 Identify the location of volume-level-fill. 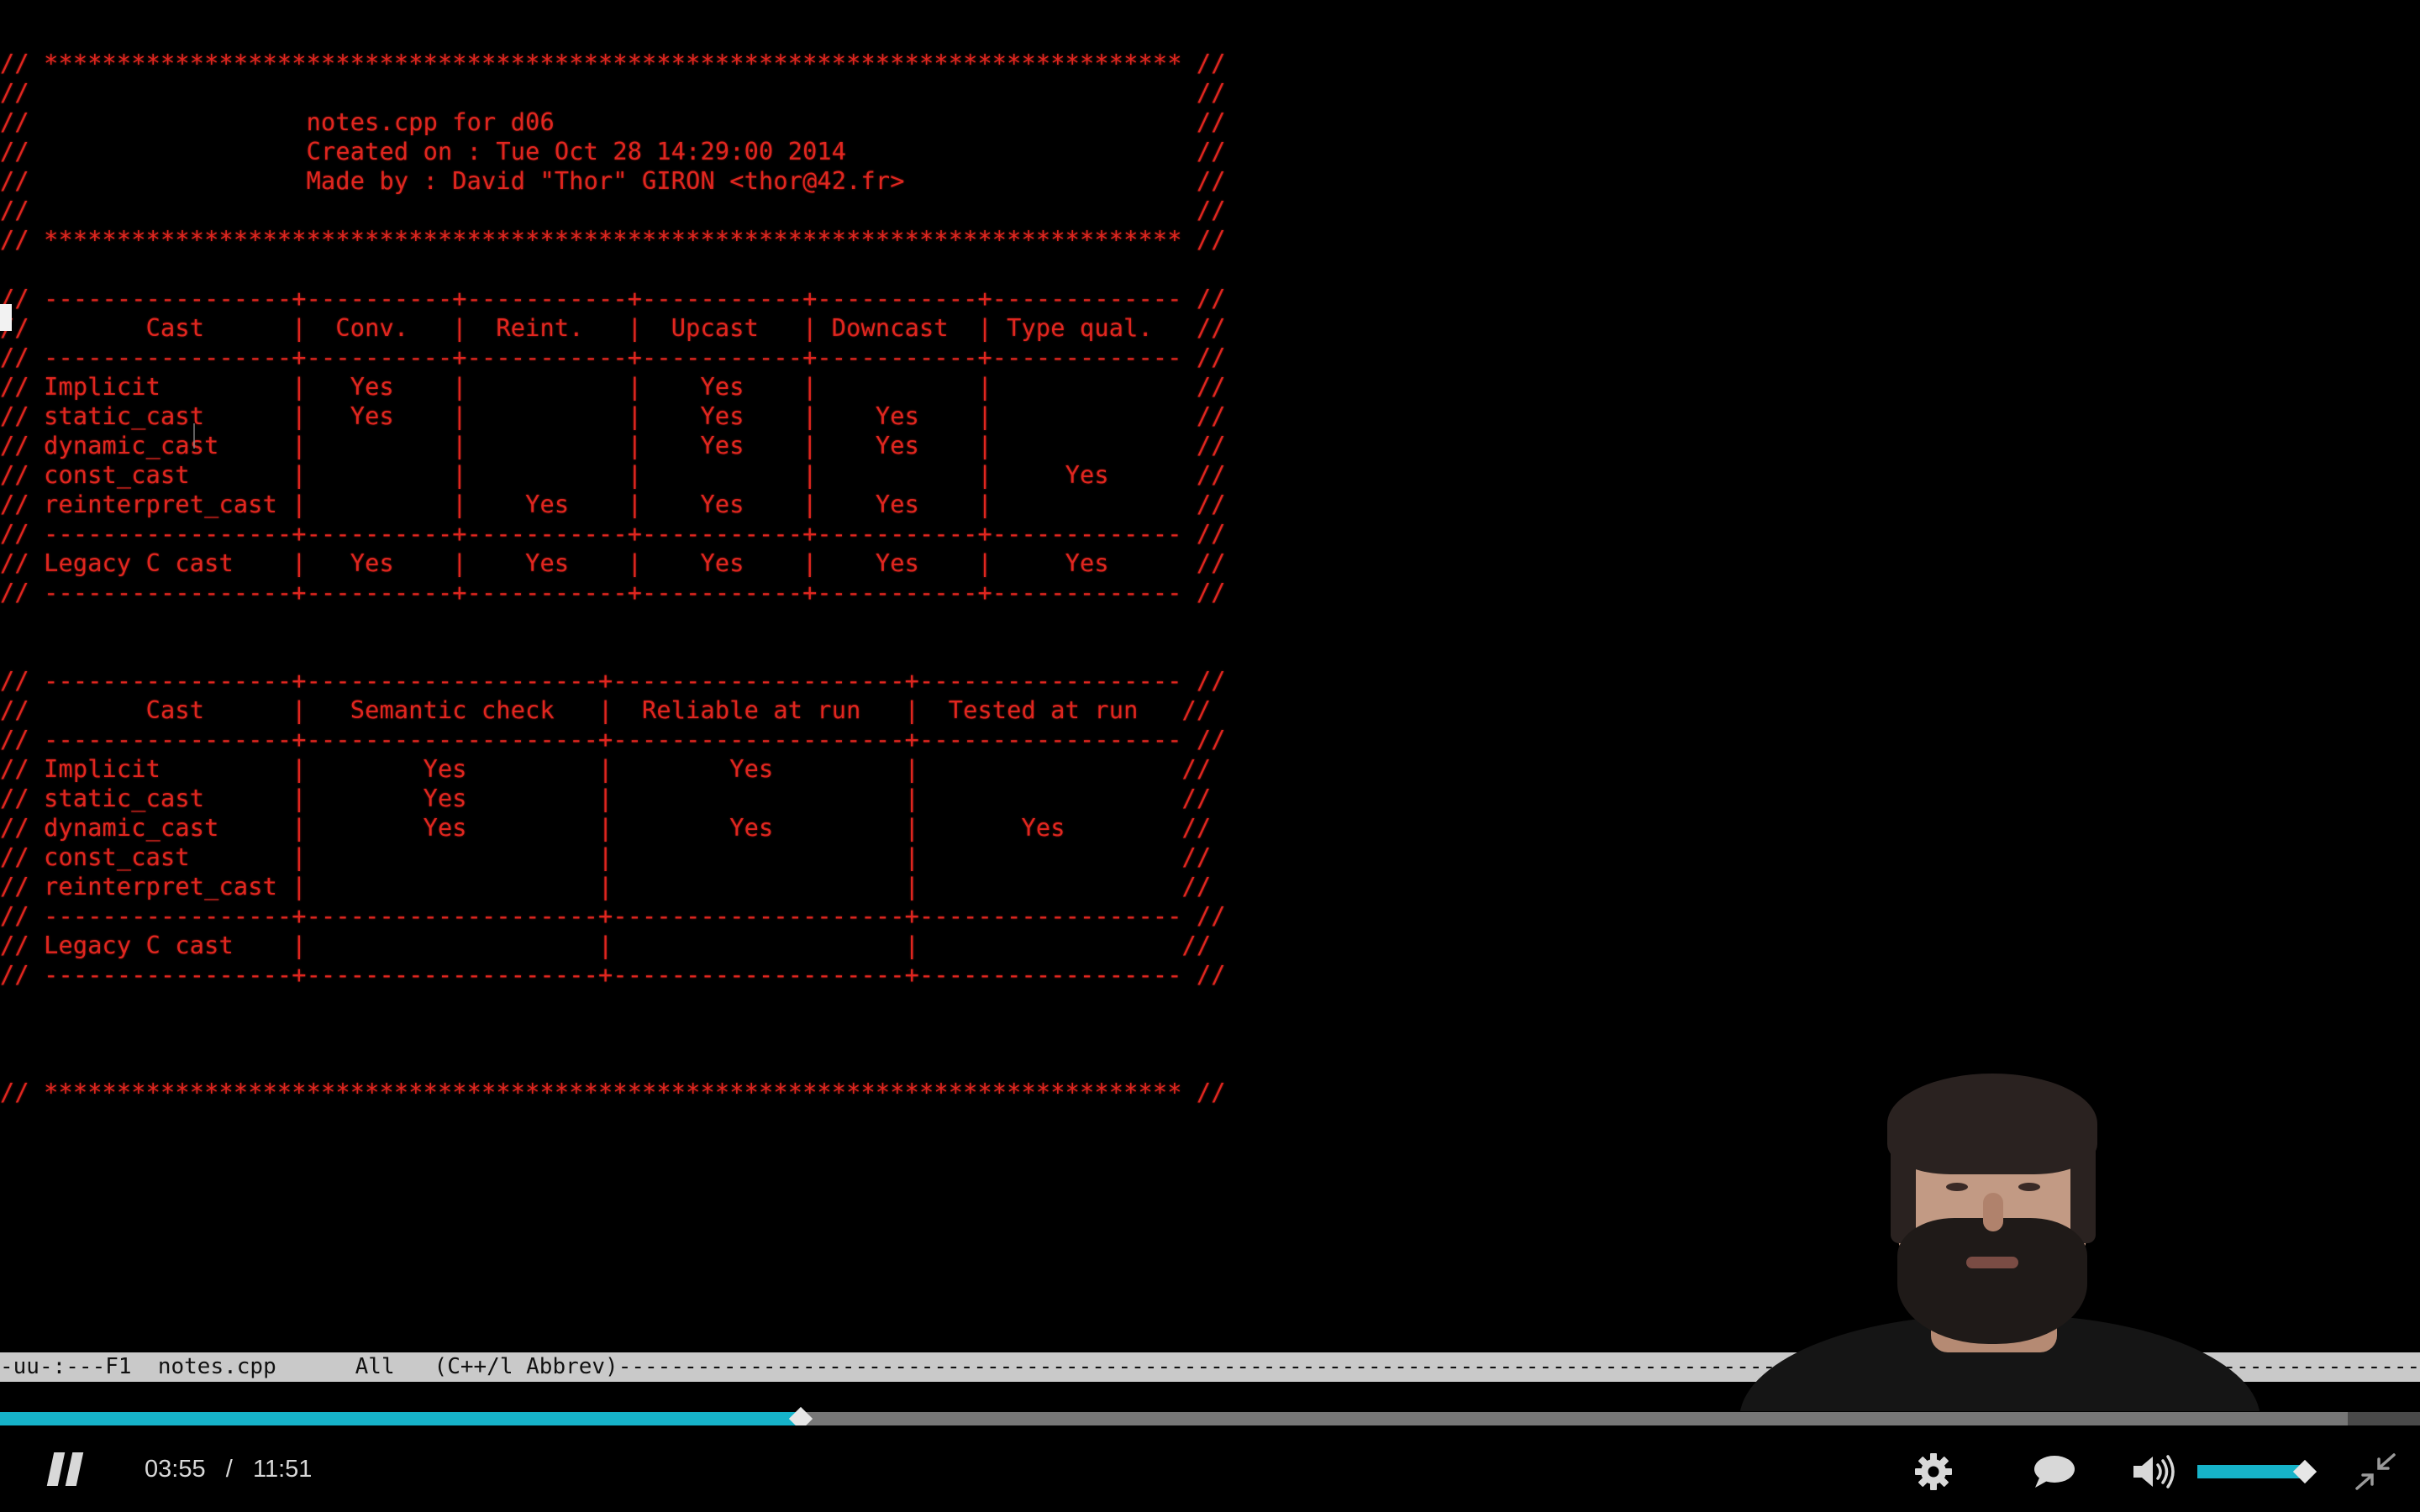
(2251, 1471).